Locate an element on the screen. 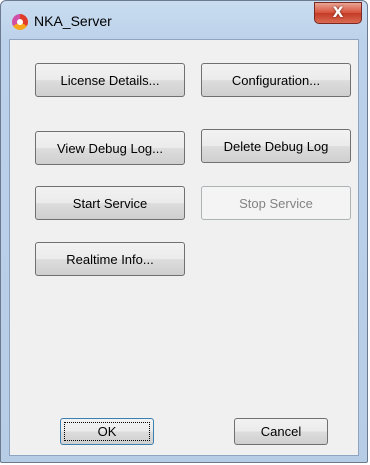 The image size is (370, 465). close-icon: X is located at coordinates (338, 13).